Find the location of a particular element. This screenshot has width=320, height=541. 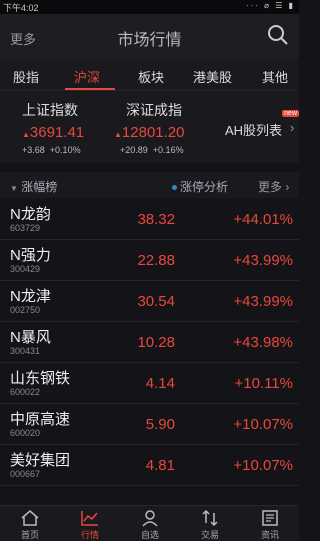

limit-up-label: 涨停分析 is located at coordinates (204, 187).